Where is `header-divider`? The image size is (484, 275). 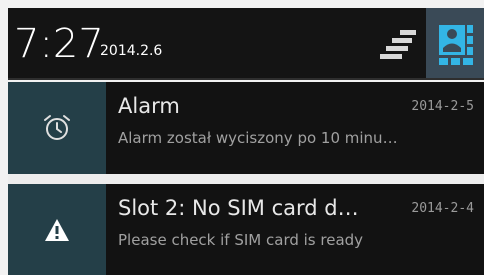 header-divider is located at coordinates (246, 79).